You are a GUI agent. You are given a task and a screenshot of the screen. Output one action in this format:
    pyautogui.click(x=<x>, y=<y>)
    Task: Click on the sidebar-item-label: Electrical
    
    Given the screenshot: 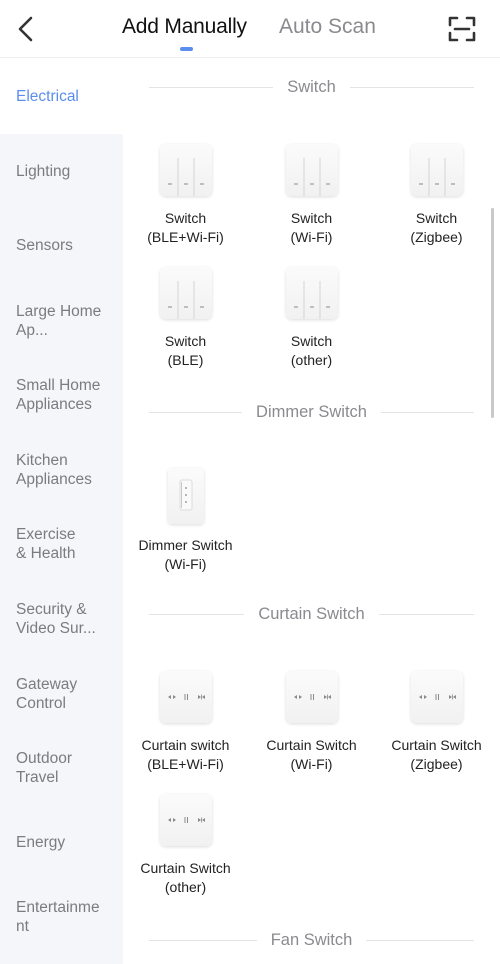 What is the action you would take?
    pyautogui.click(x=47, y=96)
    